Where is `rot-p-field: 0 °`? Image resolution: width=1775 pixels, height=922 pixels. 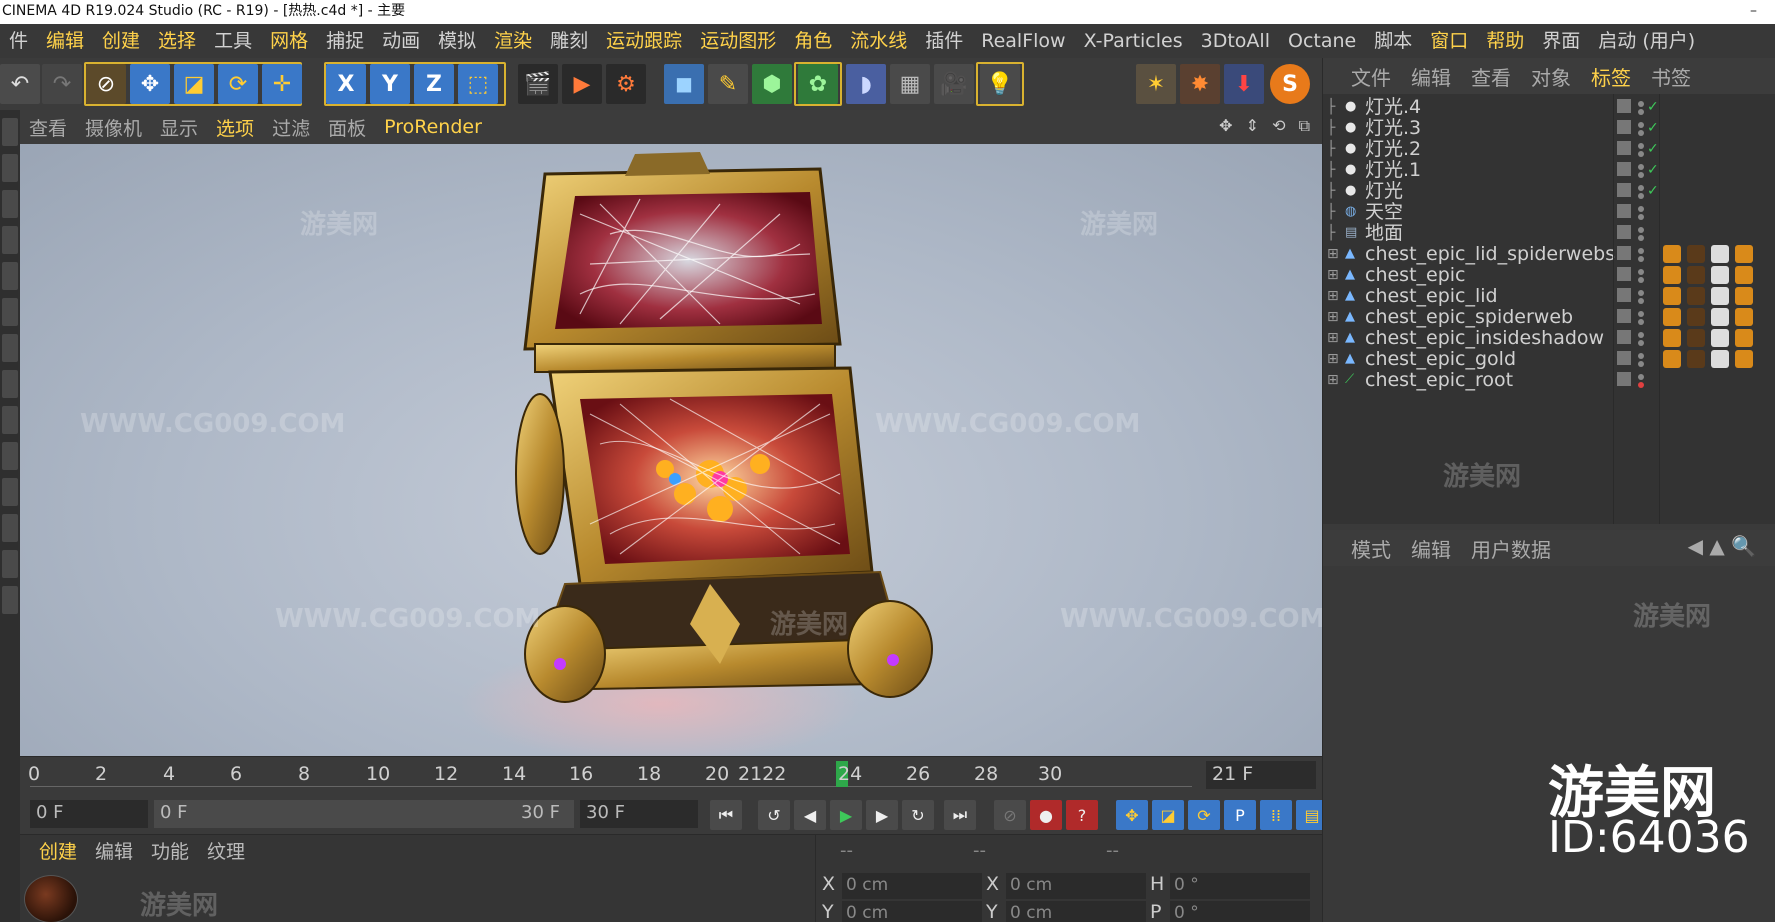
rot-p-field: 0 ° is located at coordinates (1240, 911).